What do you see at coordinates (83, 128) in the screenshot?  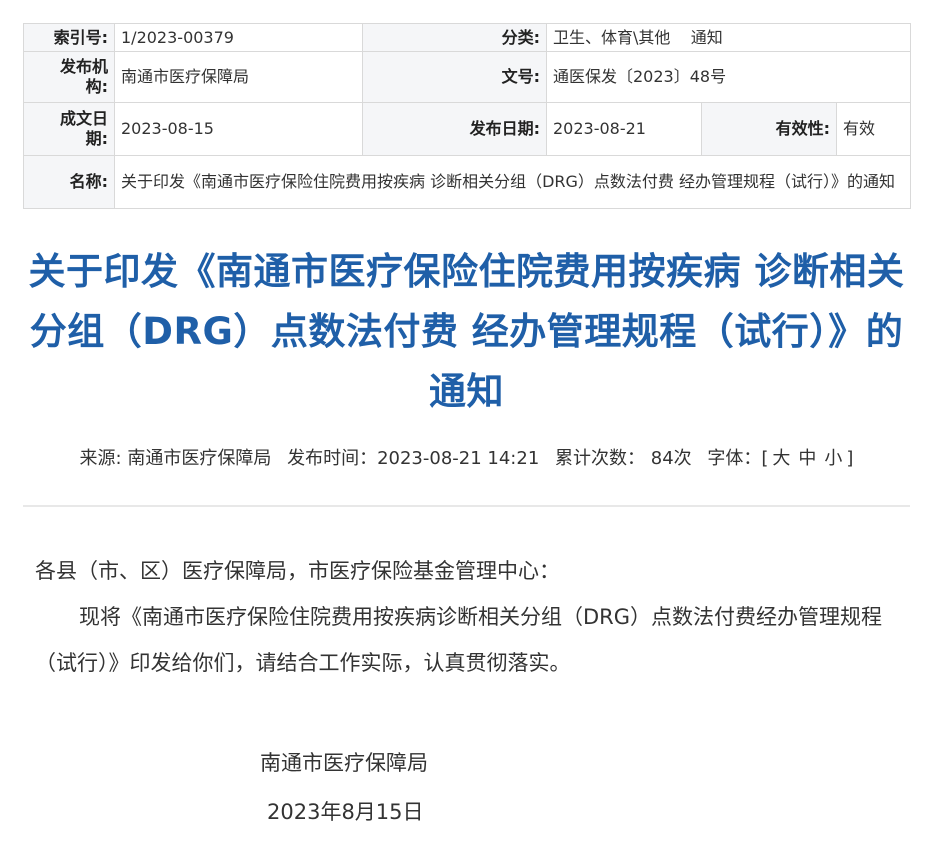 I see `created-label: 成文日期:` at bounding box center [83, 128].